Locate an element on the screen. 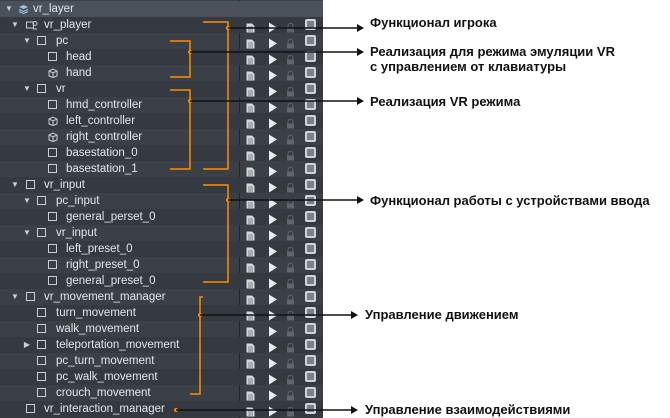 The height and width of the screenshot is (418, 670). bracket-vr is located at coordinates (180, 129).